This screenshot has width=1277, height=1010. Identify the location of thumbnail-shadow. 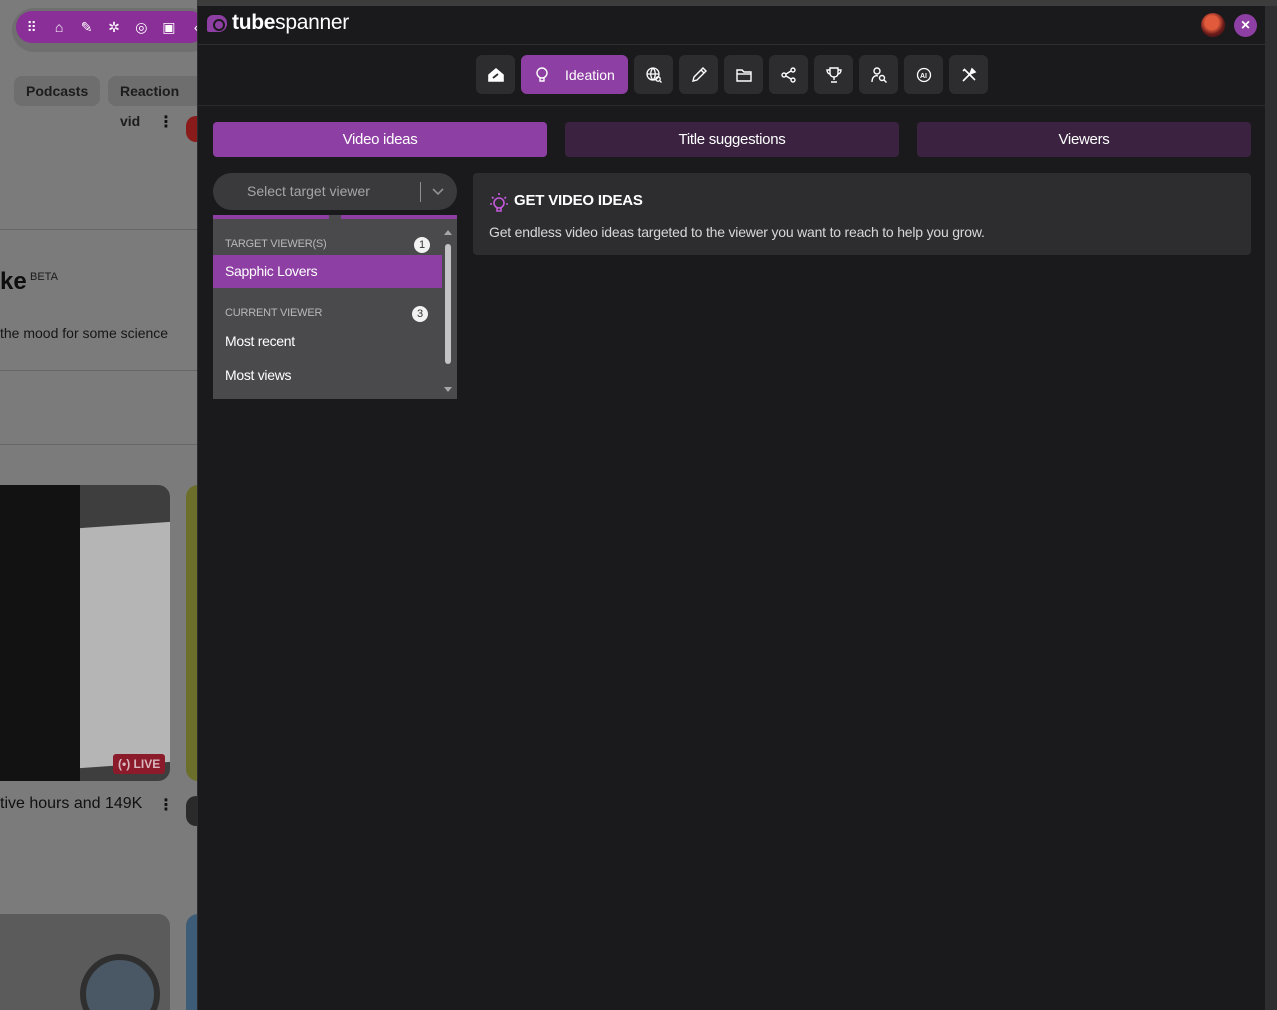
(40, 633).